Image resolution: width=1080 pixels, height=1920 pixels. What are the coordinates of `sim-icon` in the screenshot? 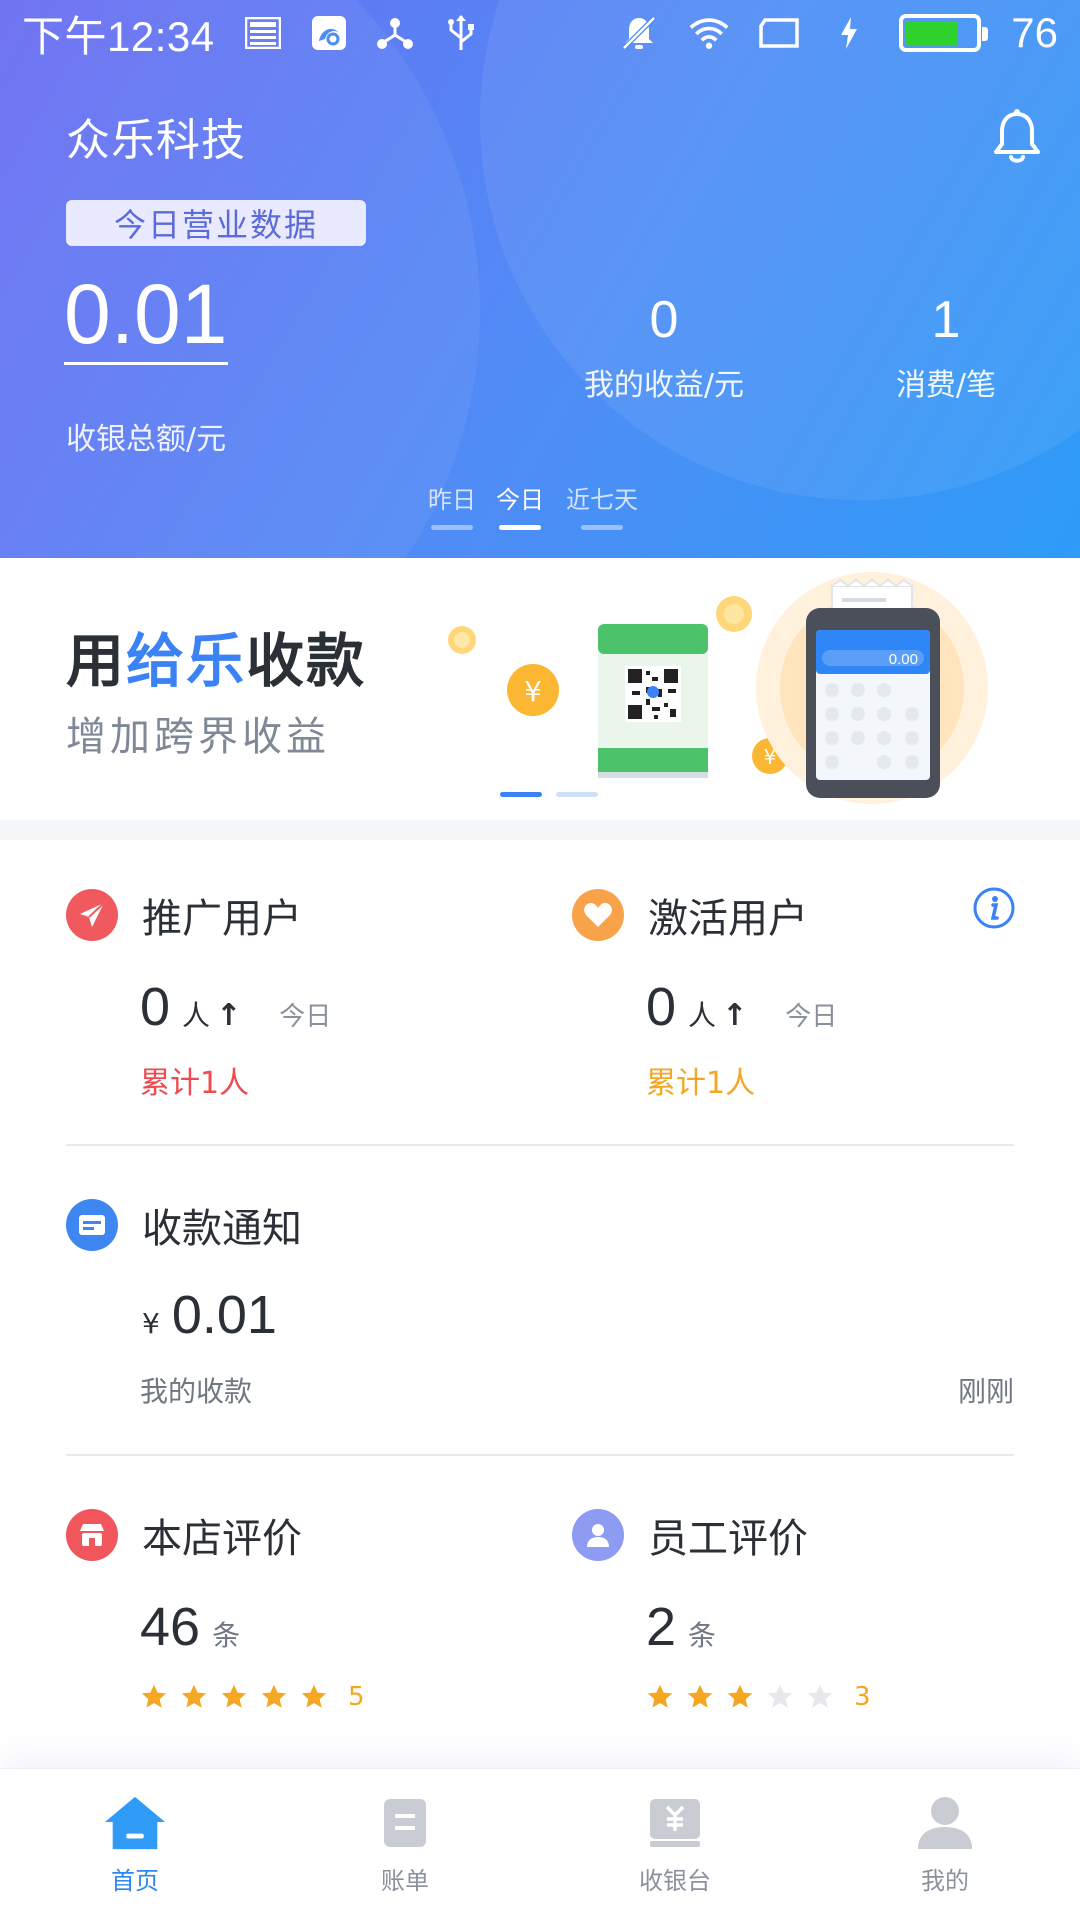 It's located at (779, 33).